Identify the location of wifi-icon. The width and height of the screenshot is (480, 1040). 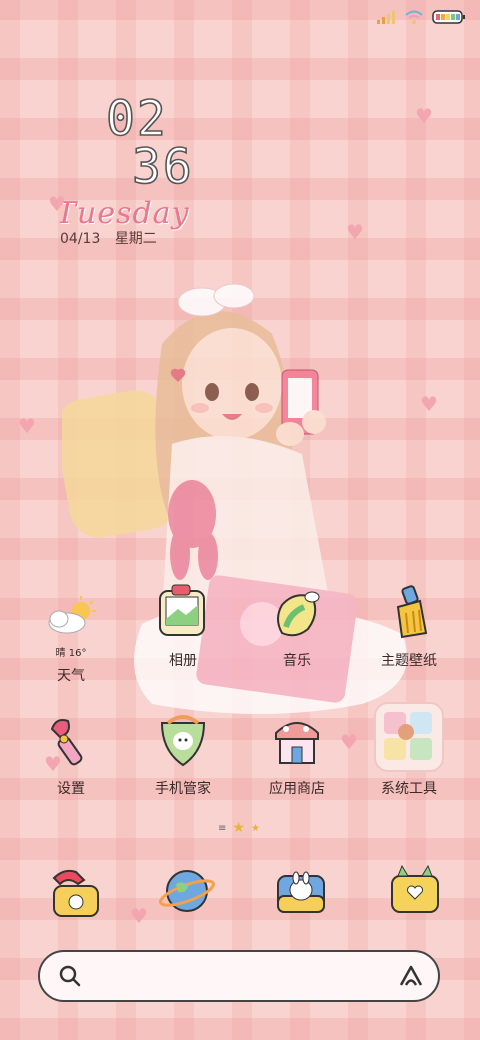
(414, 17).